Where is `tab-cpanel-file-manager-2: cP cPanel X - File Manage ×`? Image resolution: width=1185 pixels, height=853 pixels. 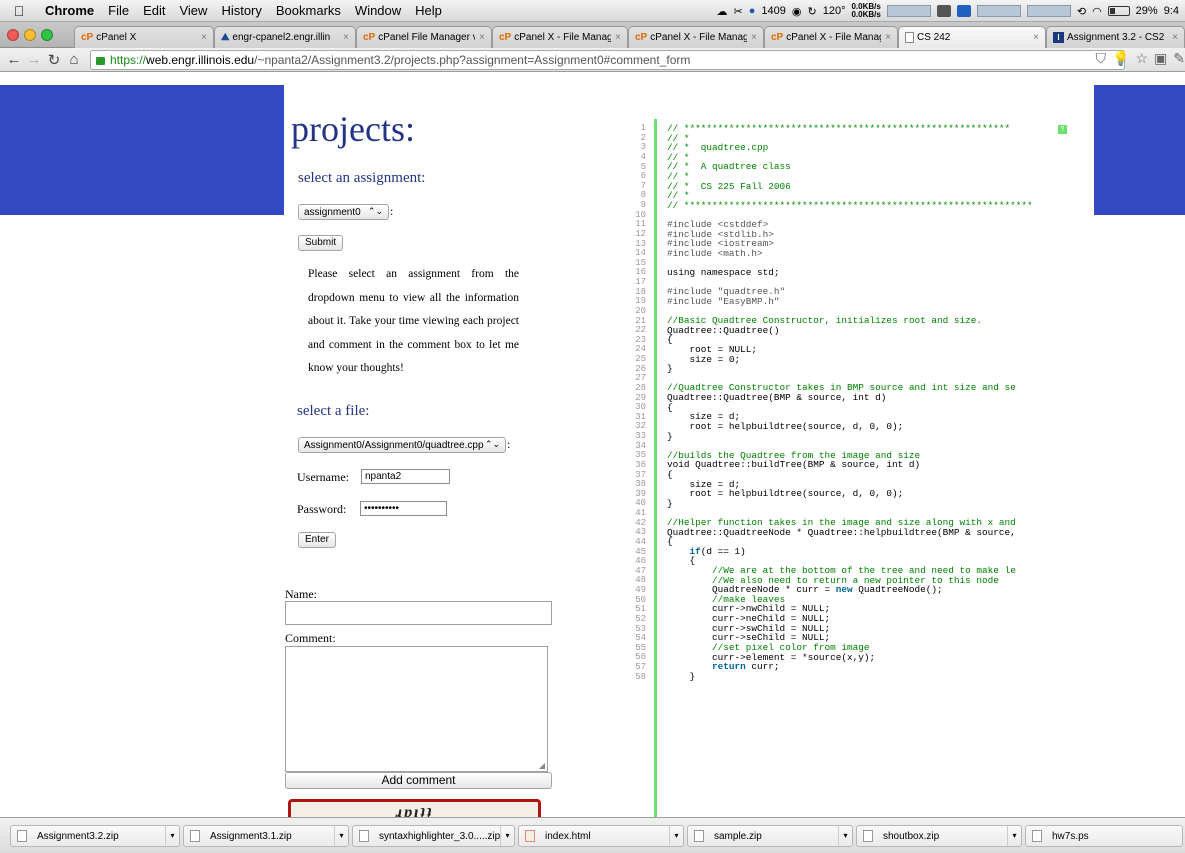
tab-cpanel-file-manager-2: cP cPanel X - File Manage × is located at coordinates (696, 37).